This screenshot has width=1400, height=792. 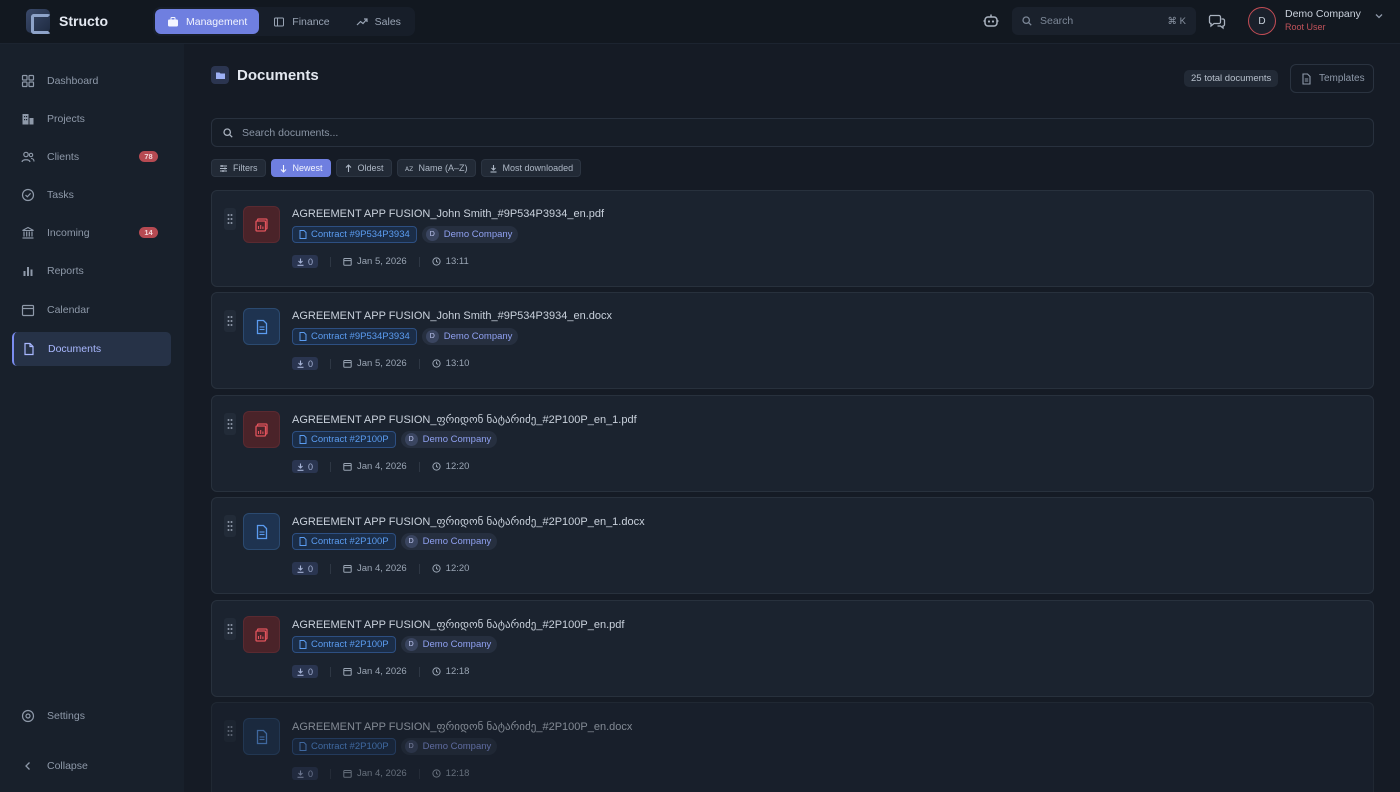 What do you see at coordinates (1027, 21) in the screenshot?
I see `search-icon` at bounding box center [1027, 21].